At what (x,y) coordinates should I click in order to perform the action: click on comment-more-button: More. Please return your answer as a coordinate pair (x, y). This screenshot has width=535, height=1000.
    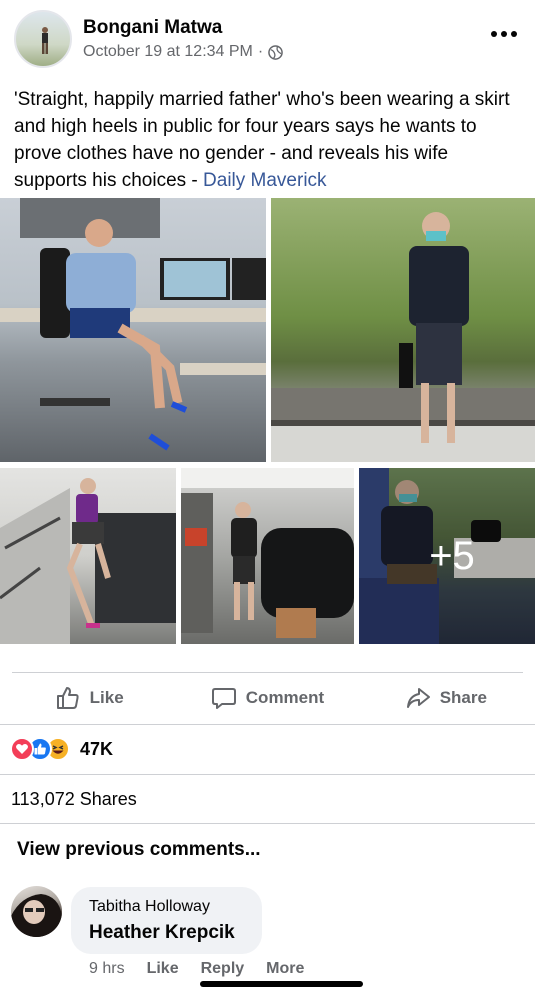
    Looking at the image, I should click on (285, 969).